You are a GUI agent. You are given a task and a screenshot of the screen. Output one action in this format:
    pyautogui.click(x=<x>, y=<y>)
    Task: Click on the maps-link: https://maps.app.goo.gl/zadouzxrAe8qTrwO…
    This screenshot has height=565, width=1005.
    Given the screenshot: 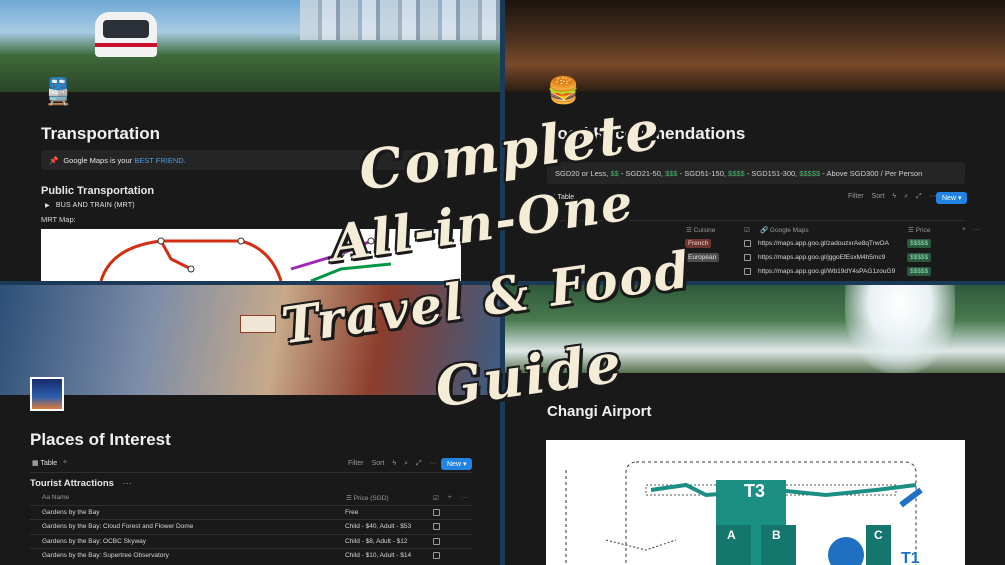 What is the action you would take?
    pyautogui.click(x=823, y=243)
    